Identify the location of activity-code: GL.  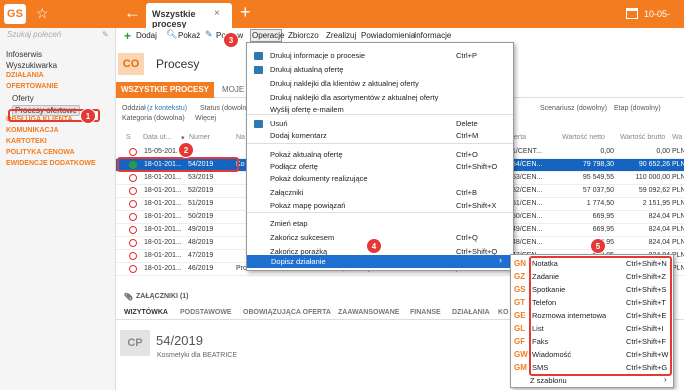
(520, 328).